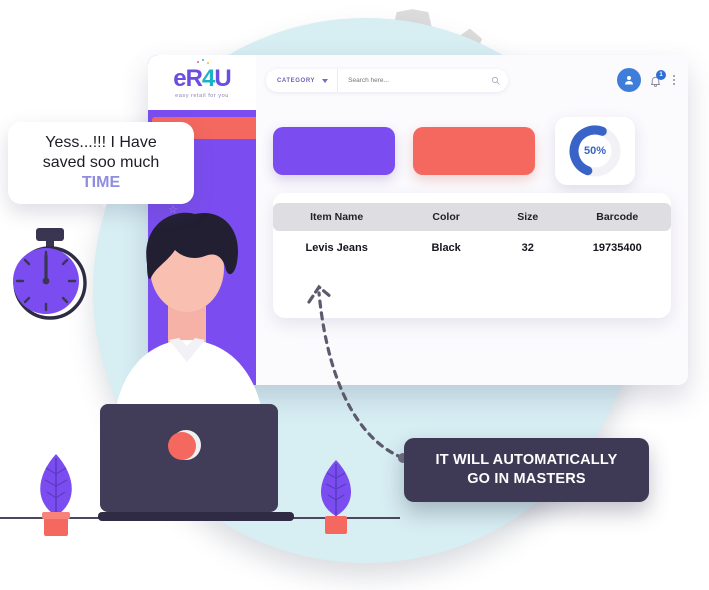  What do you see at coordinates (189, 321) in the screenshot?
I see `person-illustration` at bounding box center [189, 321].